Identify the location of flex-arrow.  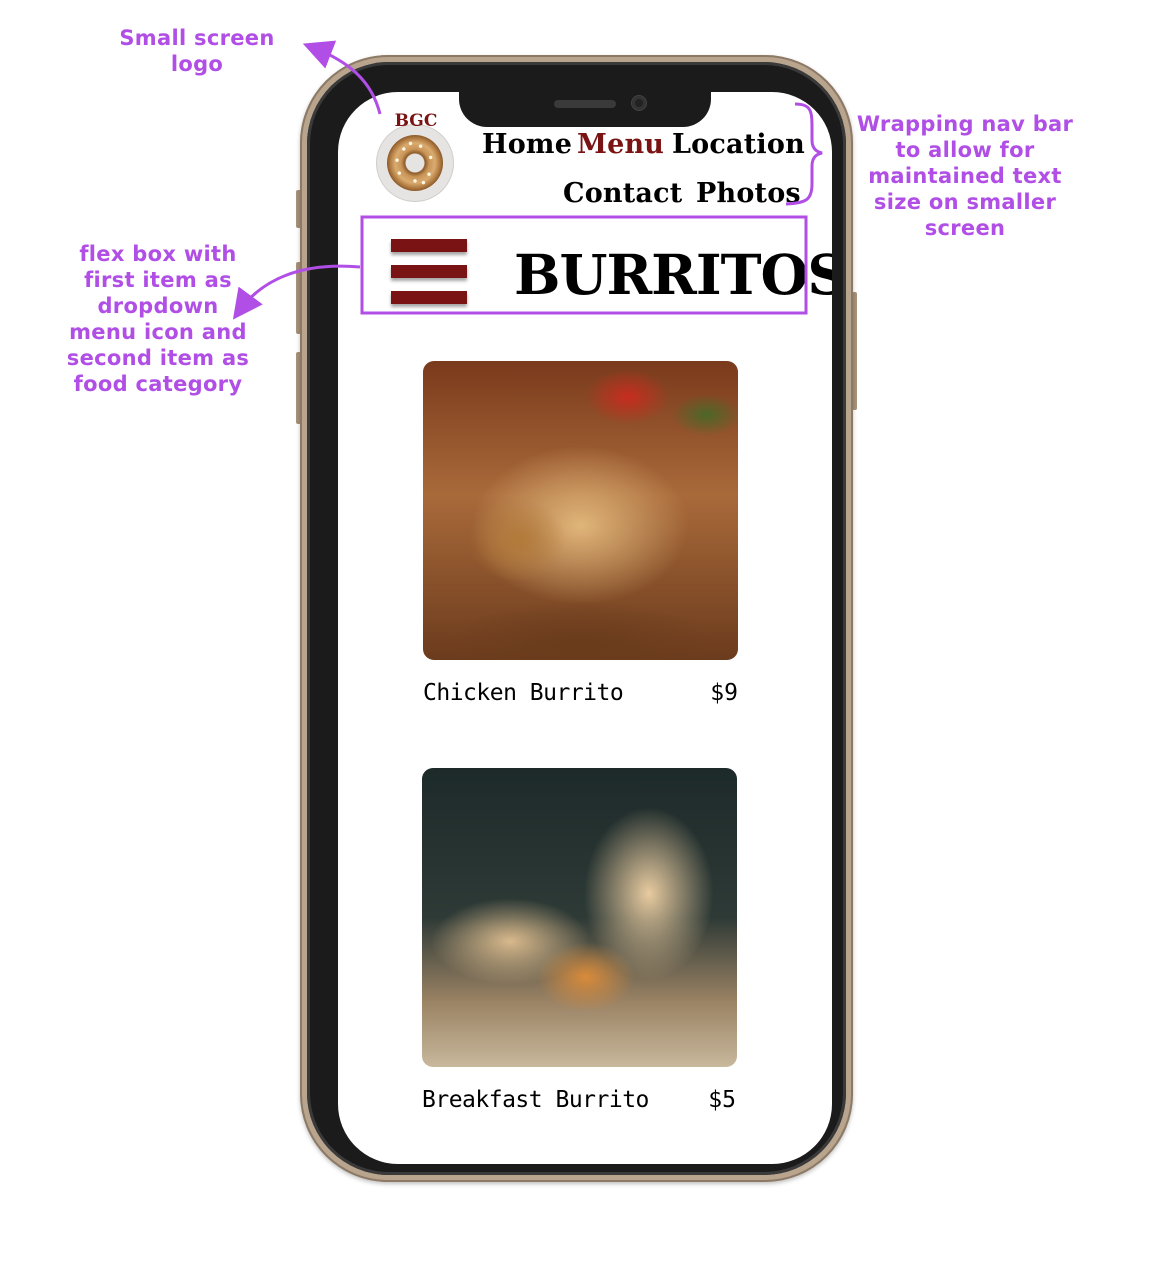
(296, 292).